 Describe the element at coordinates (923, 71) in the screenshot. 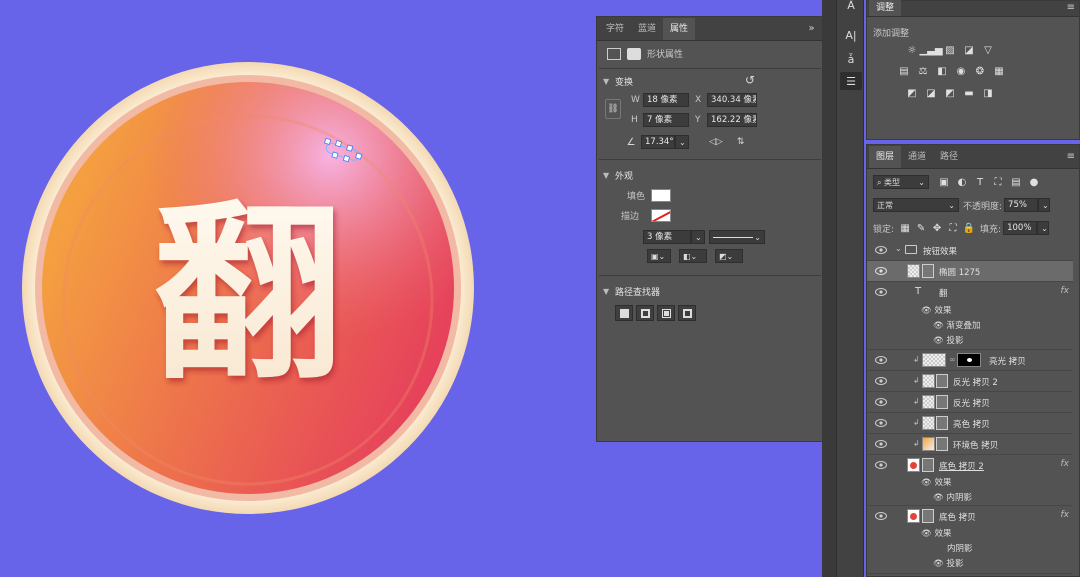

I see `color-balance-icon: ⚖` at that location.